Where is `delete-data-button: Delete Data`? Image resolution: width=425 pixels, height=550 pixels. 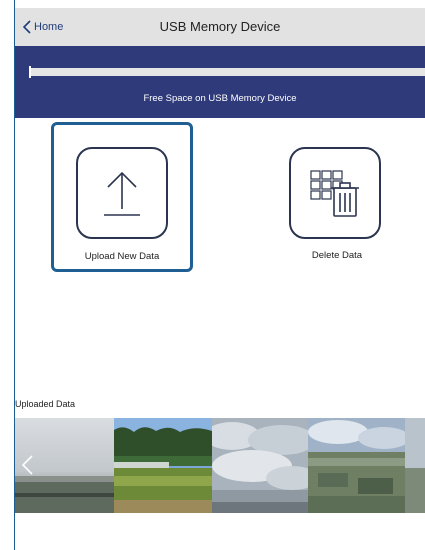
delete-data-button: Delete Data is located at coordinates (337, 197).